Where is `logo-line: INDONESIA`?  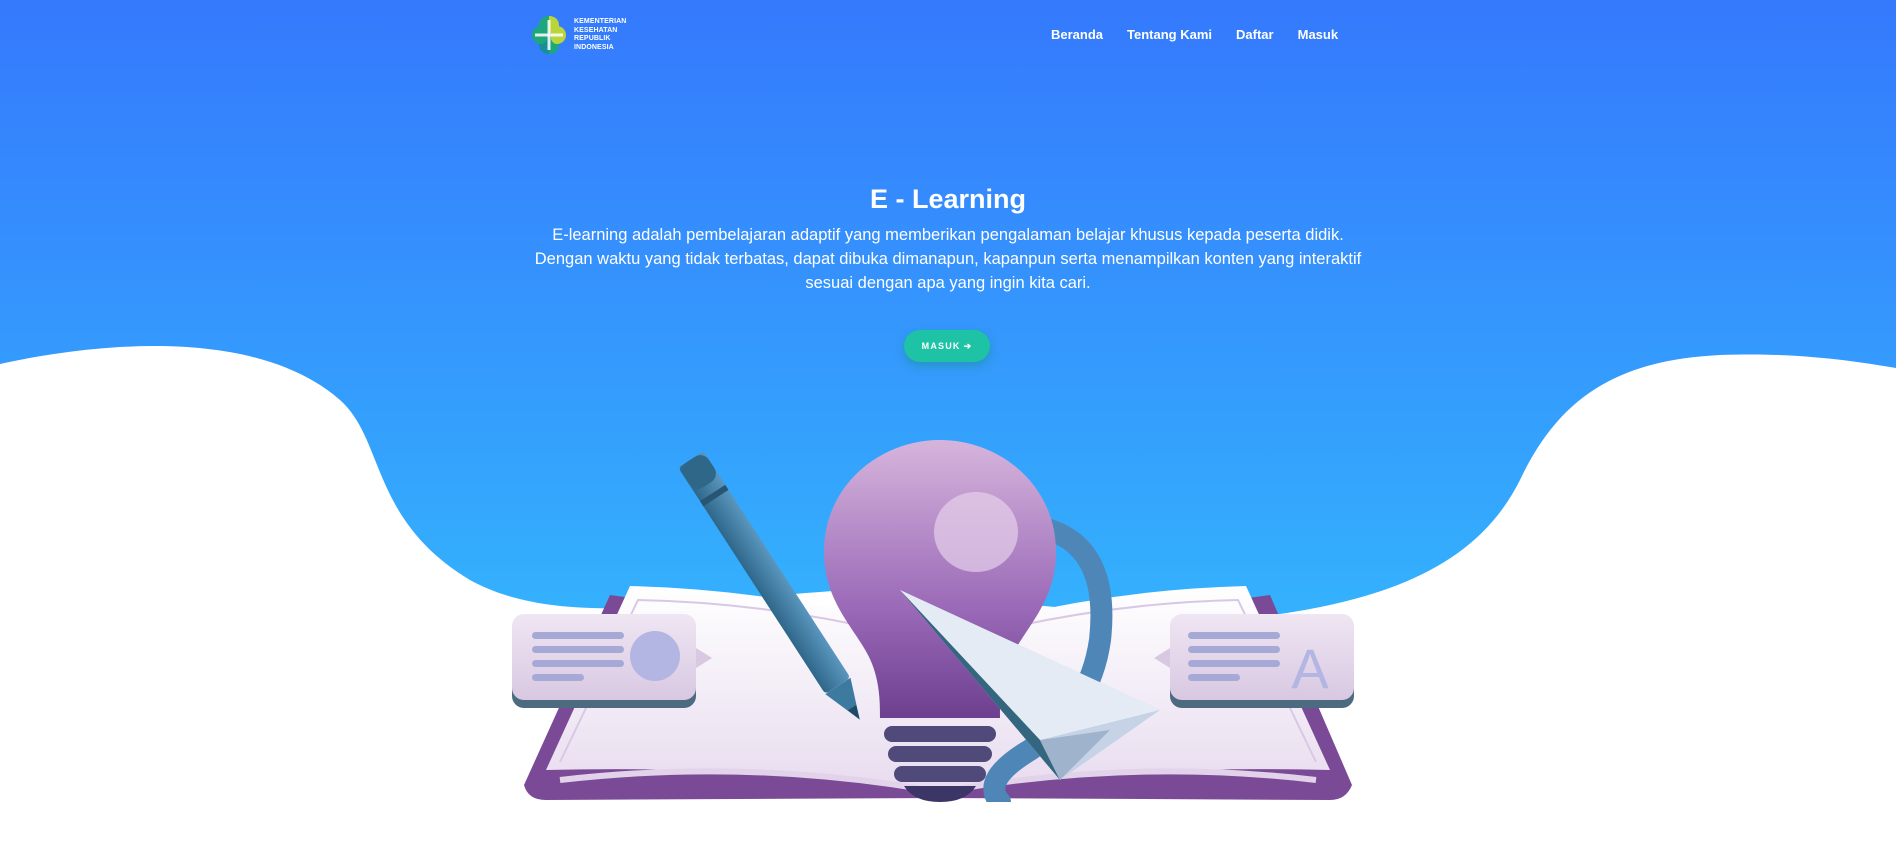
logo-line: INDONESIA is located at coordinates (594, 47).